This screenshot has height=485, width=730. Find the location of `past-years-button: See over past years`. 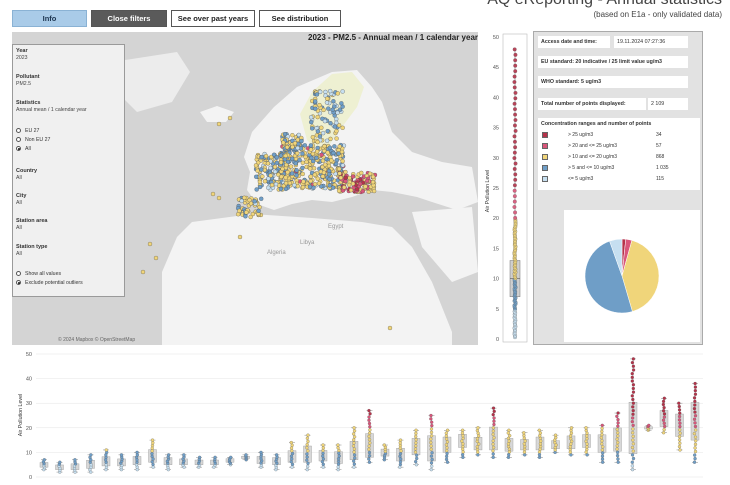

past-years-button: See over past years is located at coordinates (213, 18).